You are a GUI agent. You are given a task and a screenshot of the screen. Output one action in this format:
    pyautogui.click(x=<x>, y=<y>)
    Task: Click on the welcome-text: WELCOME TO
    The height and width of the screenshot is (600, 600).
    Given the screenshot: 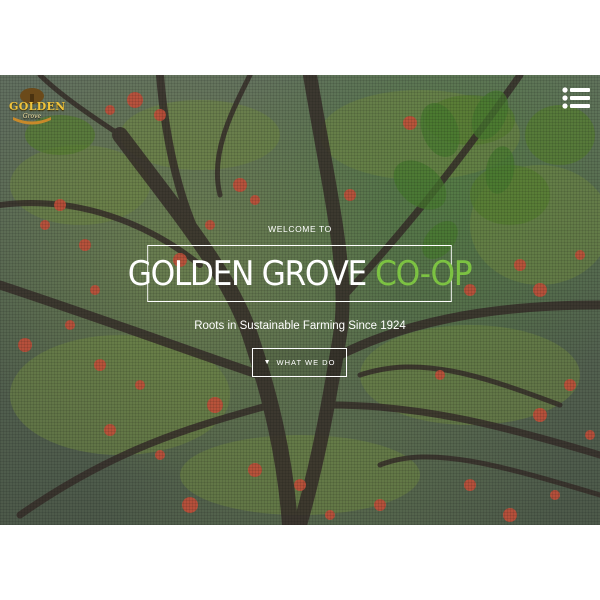 What is the action you would take?
    pyautogui.click(x=300, y=229)
    